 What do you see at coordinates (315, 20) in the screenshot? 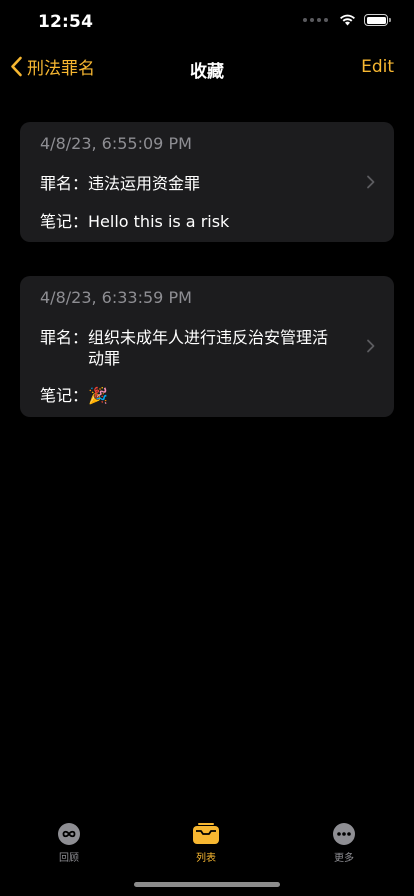
I see `cellular-signal-icon` at bounding box center [315, 20].